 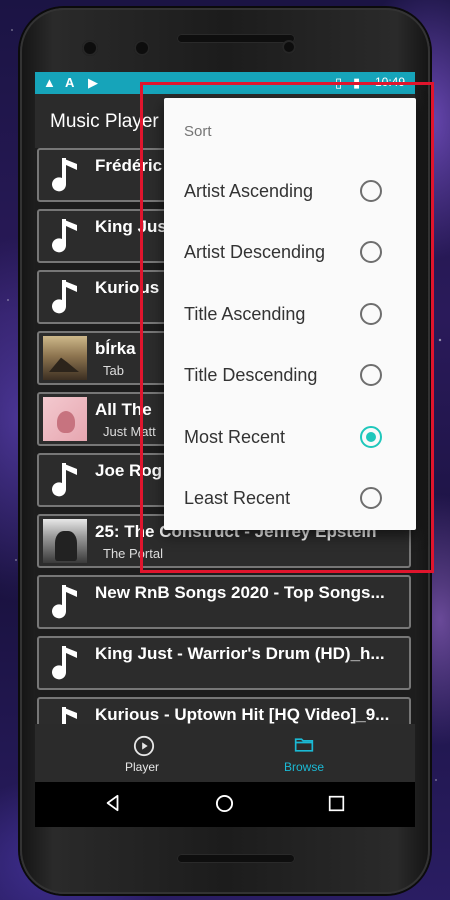 I want to click on nav-browse-label: Browse, so click(x=303, y=767).